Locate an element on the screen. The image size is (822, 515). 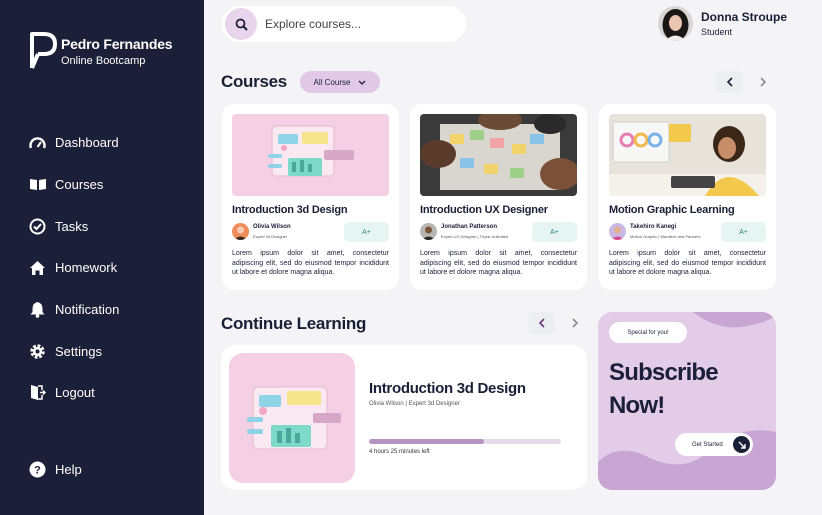
brand: Pedro Fernandes Online Bootcamp is located at coordinates (100, 50).